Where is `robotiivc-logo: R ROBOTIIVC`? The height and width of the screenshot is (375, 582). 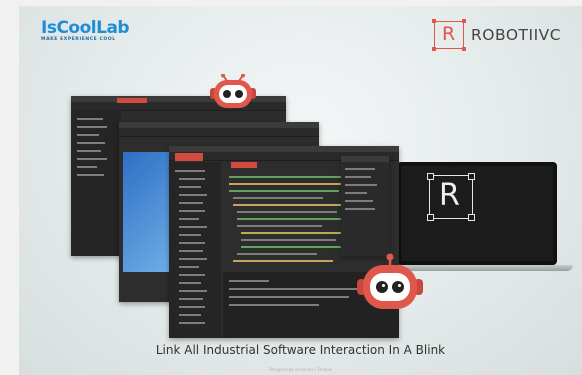
robotiivc-logo: R ROBOTIIVC is located at coordinates (497, 35).